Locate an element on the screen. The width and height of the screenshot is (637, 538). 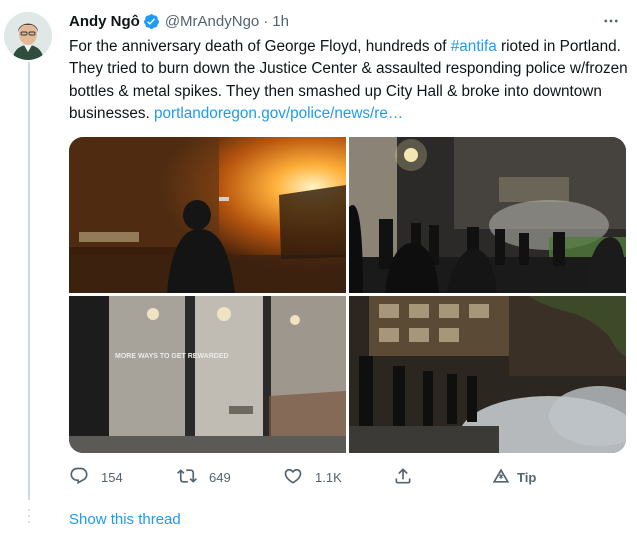
share-icon is located at coordinates (403, 477).